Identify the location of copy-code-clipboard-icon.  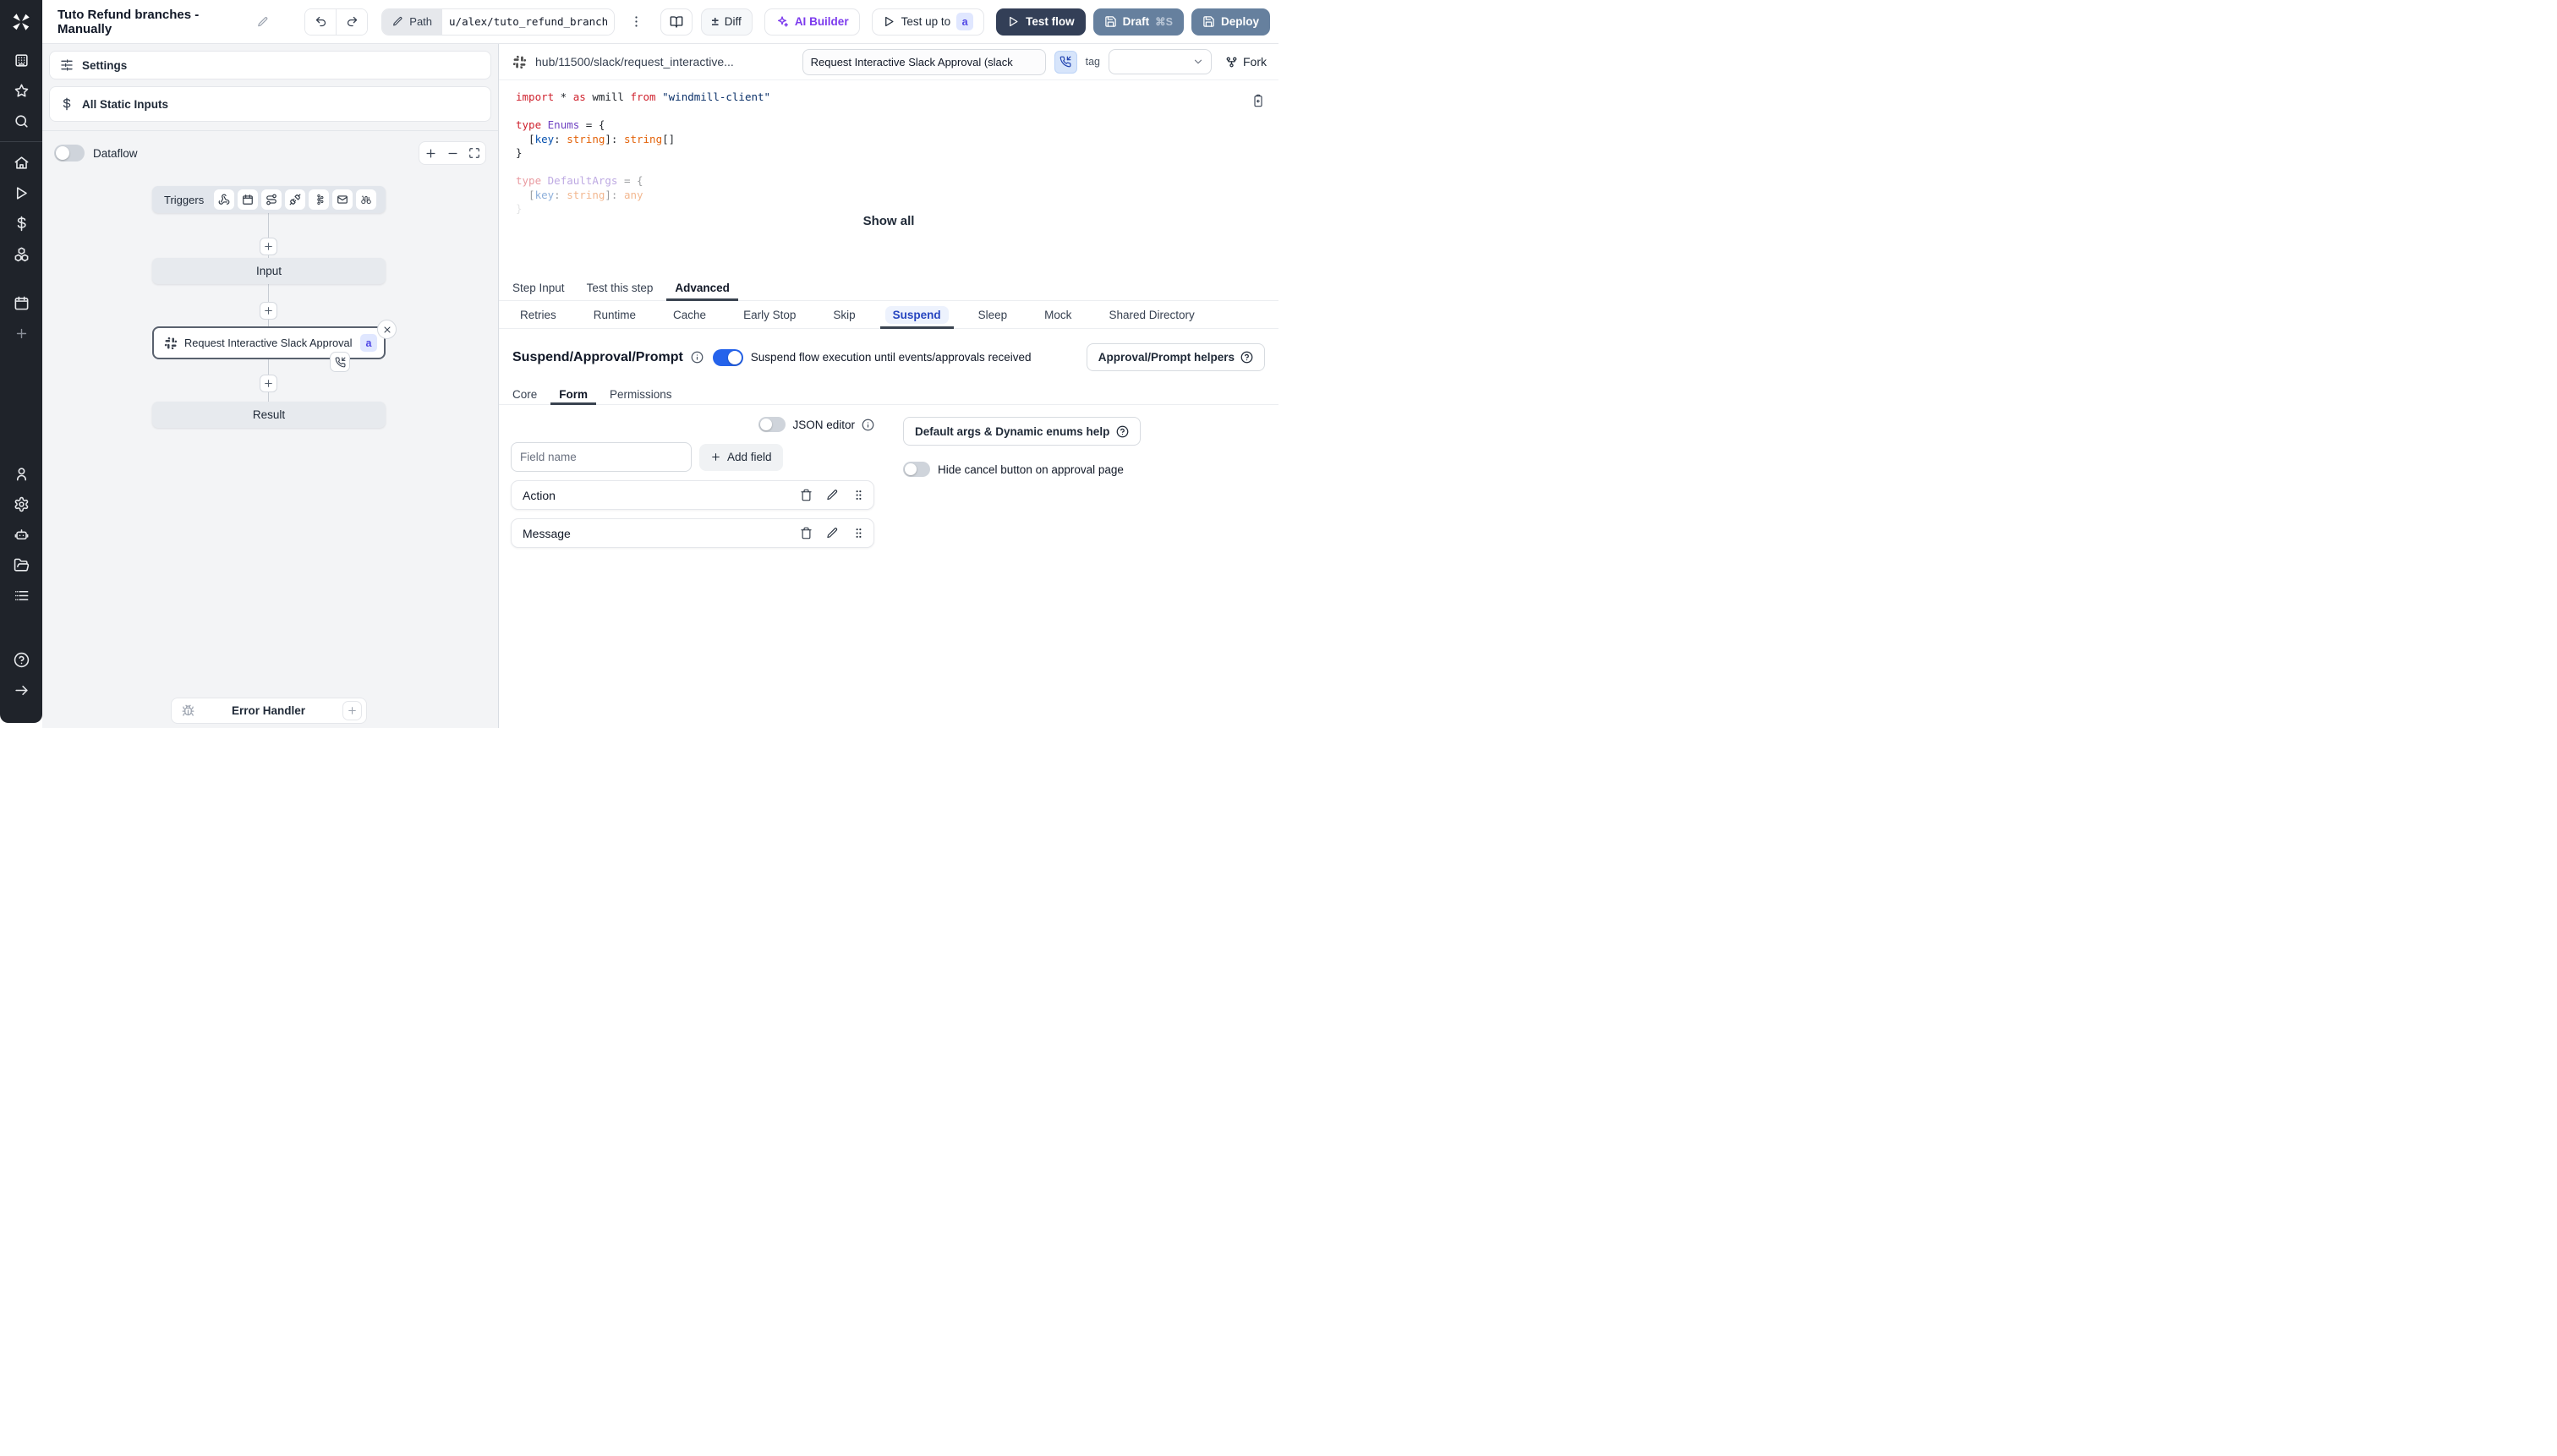
(1258, 100).